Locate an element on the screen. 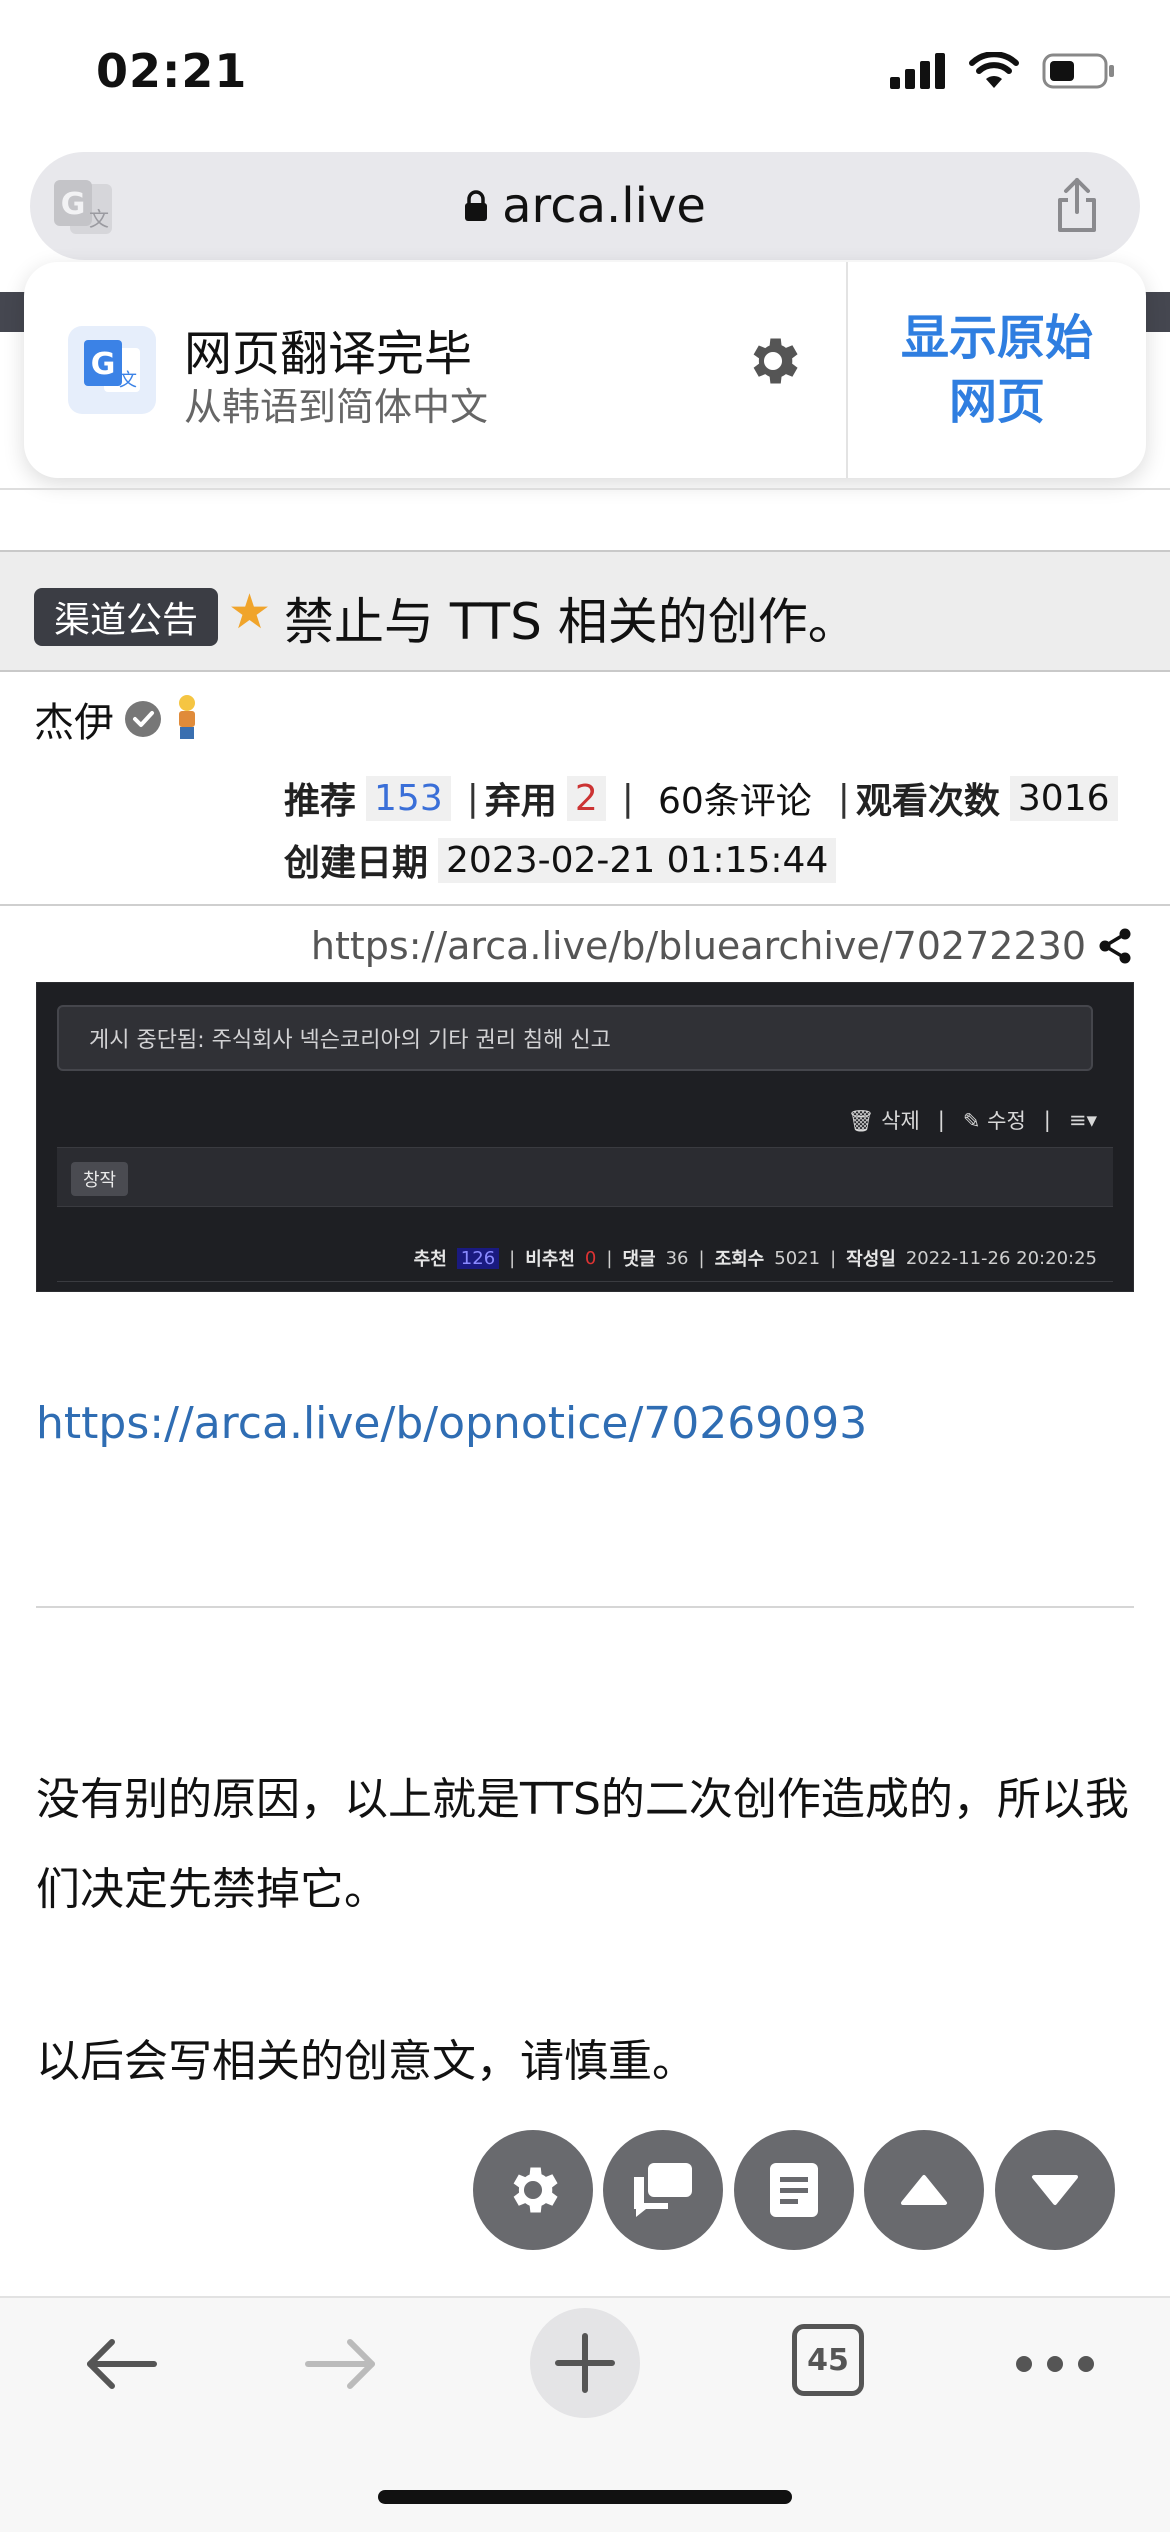  new-tab-button is located at coordinates (585, 2363).